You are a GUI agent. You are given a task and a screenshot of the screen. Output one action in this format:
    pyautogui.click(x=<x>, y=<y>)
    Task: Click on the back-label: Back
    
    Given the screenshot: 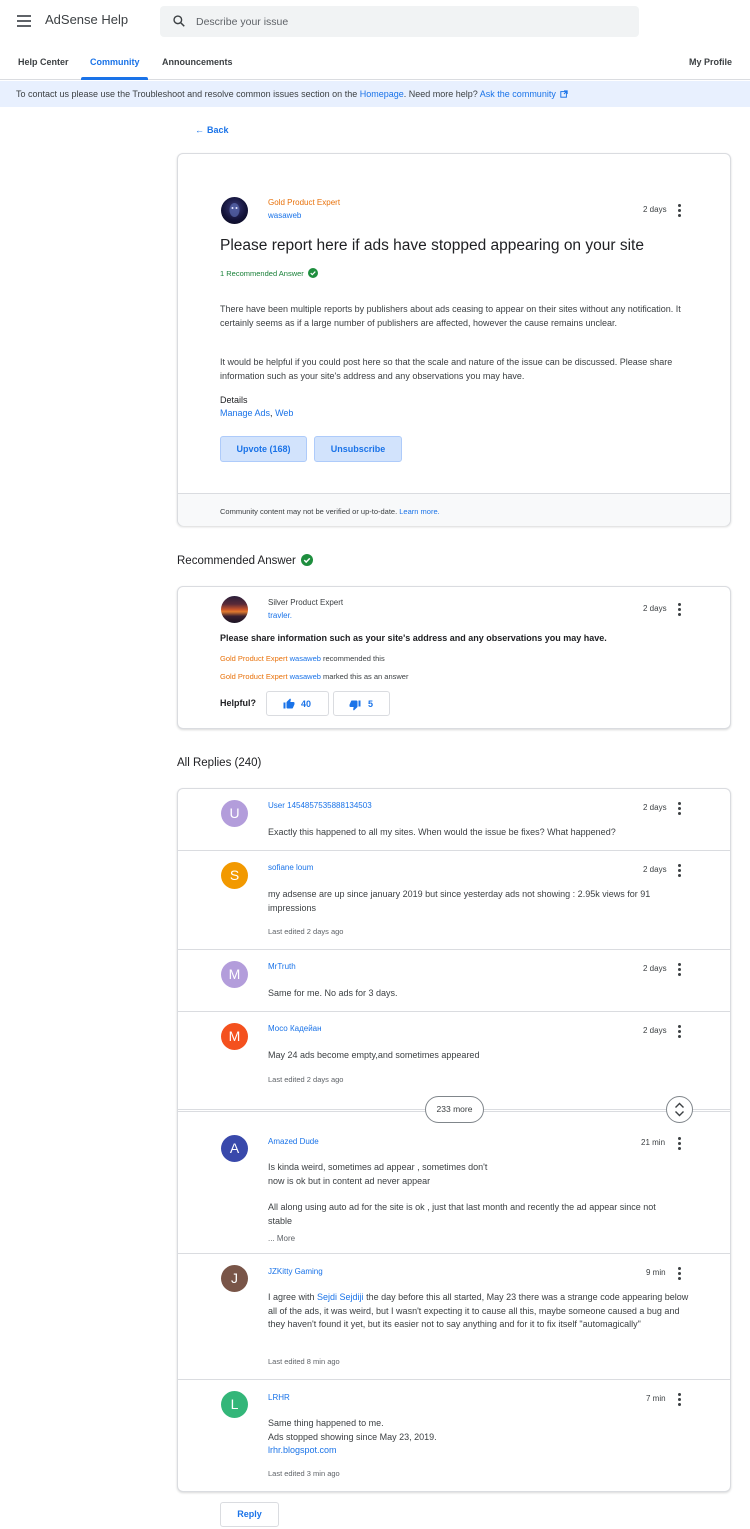 What is the action you would take?
    pyautogui.click(x=218, y=130)
    